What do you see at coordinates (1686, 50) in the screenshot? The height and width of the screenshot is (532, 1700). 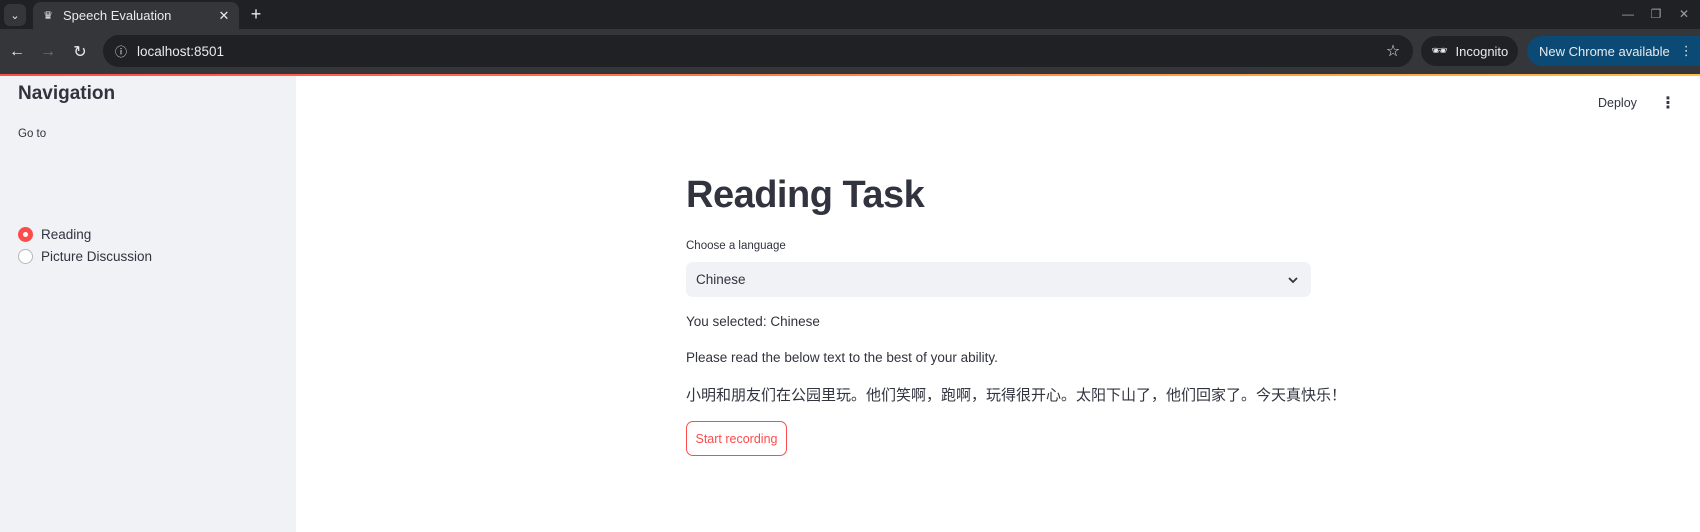 I see `menu-kebab-icon: ⋮` at bounding box center [1686, 50].